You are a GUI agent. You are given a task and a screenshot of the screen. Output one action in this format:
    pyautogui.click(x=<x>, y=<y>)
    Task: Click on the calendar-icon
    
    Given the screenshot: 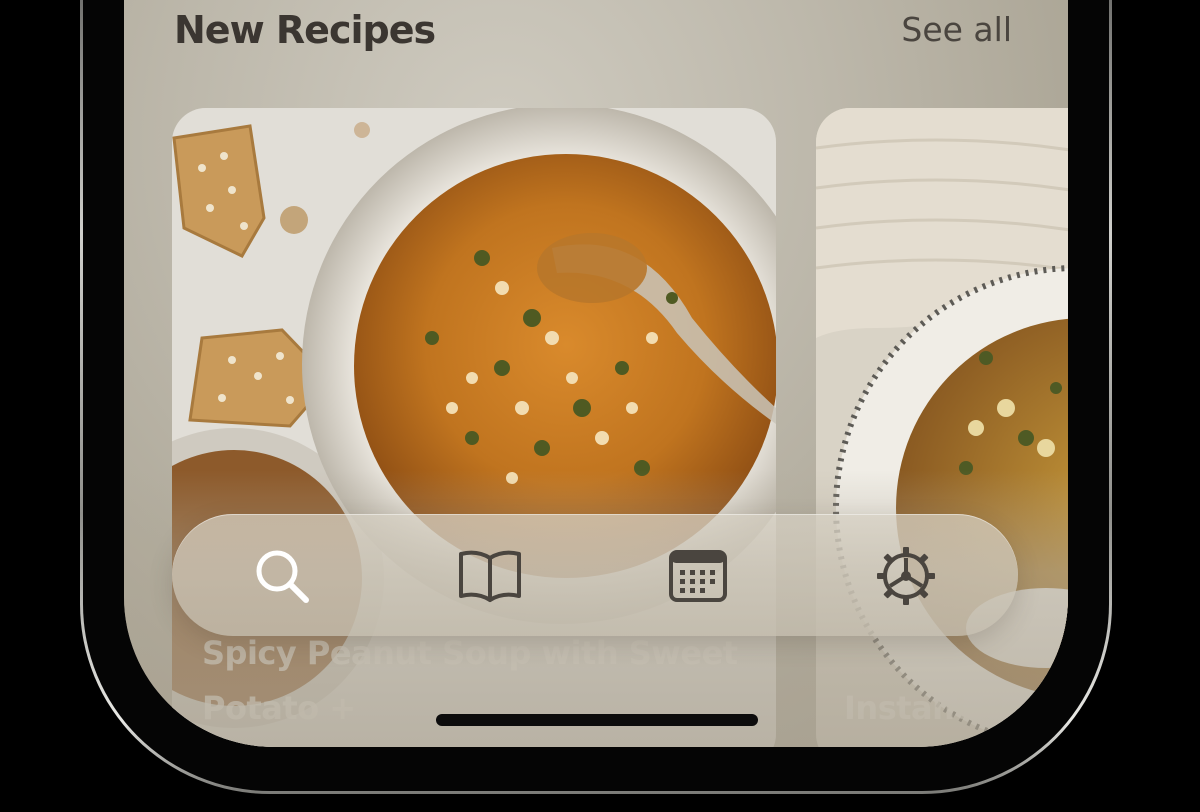 What is the action you would take?
    pyautogui.click(x=698, y=576)
    